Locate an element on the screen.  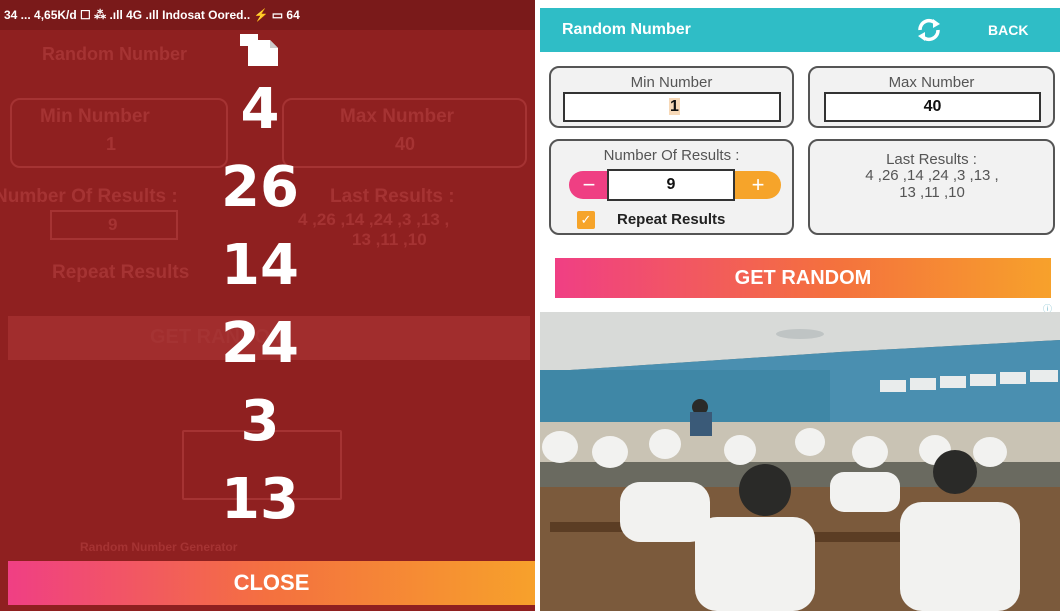
max-number-card: Max Number 40 is located at coordinates (931, 97).